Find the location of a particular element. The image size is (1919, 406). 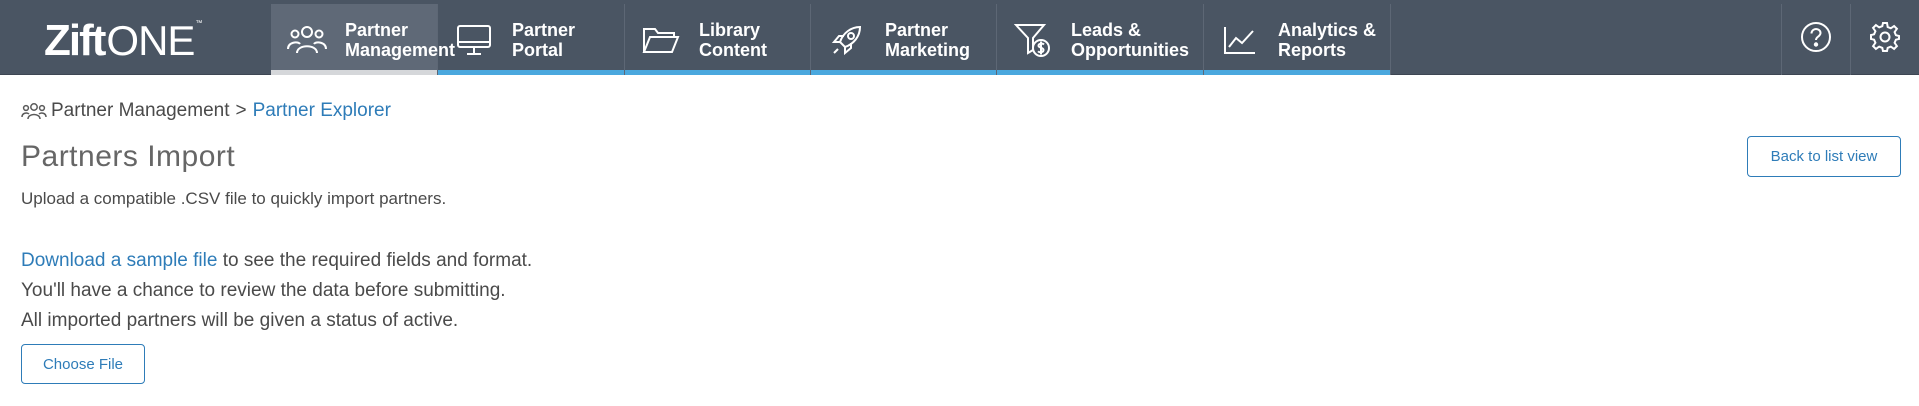

nav-item-analytics-reports: Analytics & Reports is located at coordinates (1297, 39).